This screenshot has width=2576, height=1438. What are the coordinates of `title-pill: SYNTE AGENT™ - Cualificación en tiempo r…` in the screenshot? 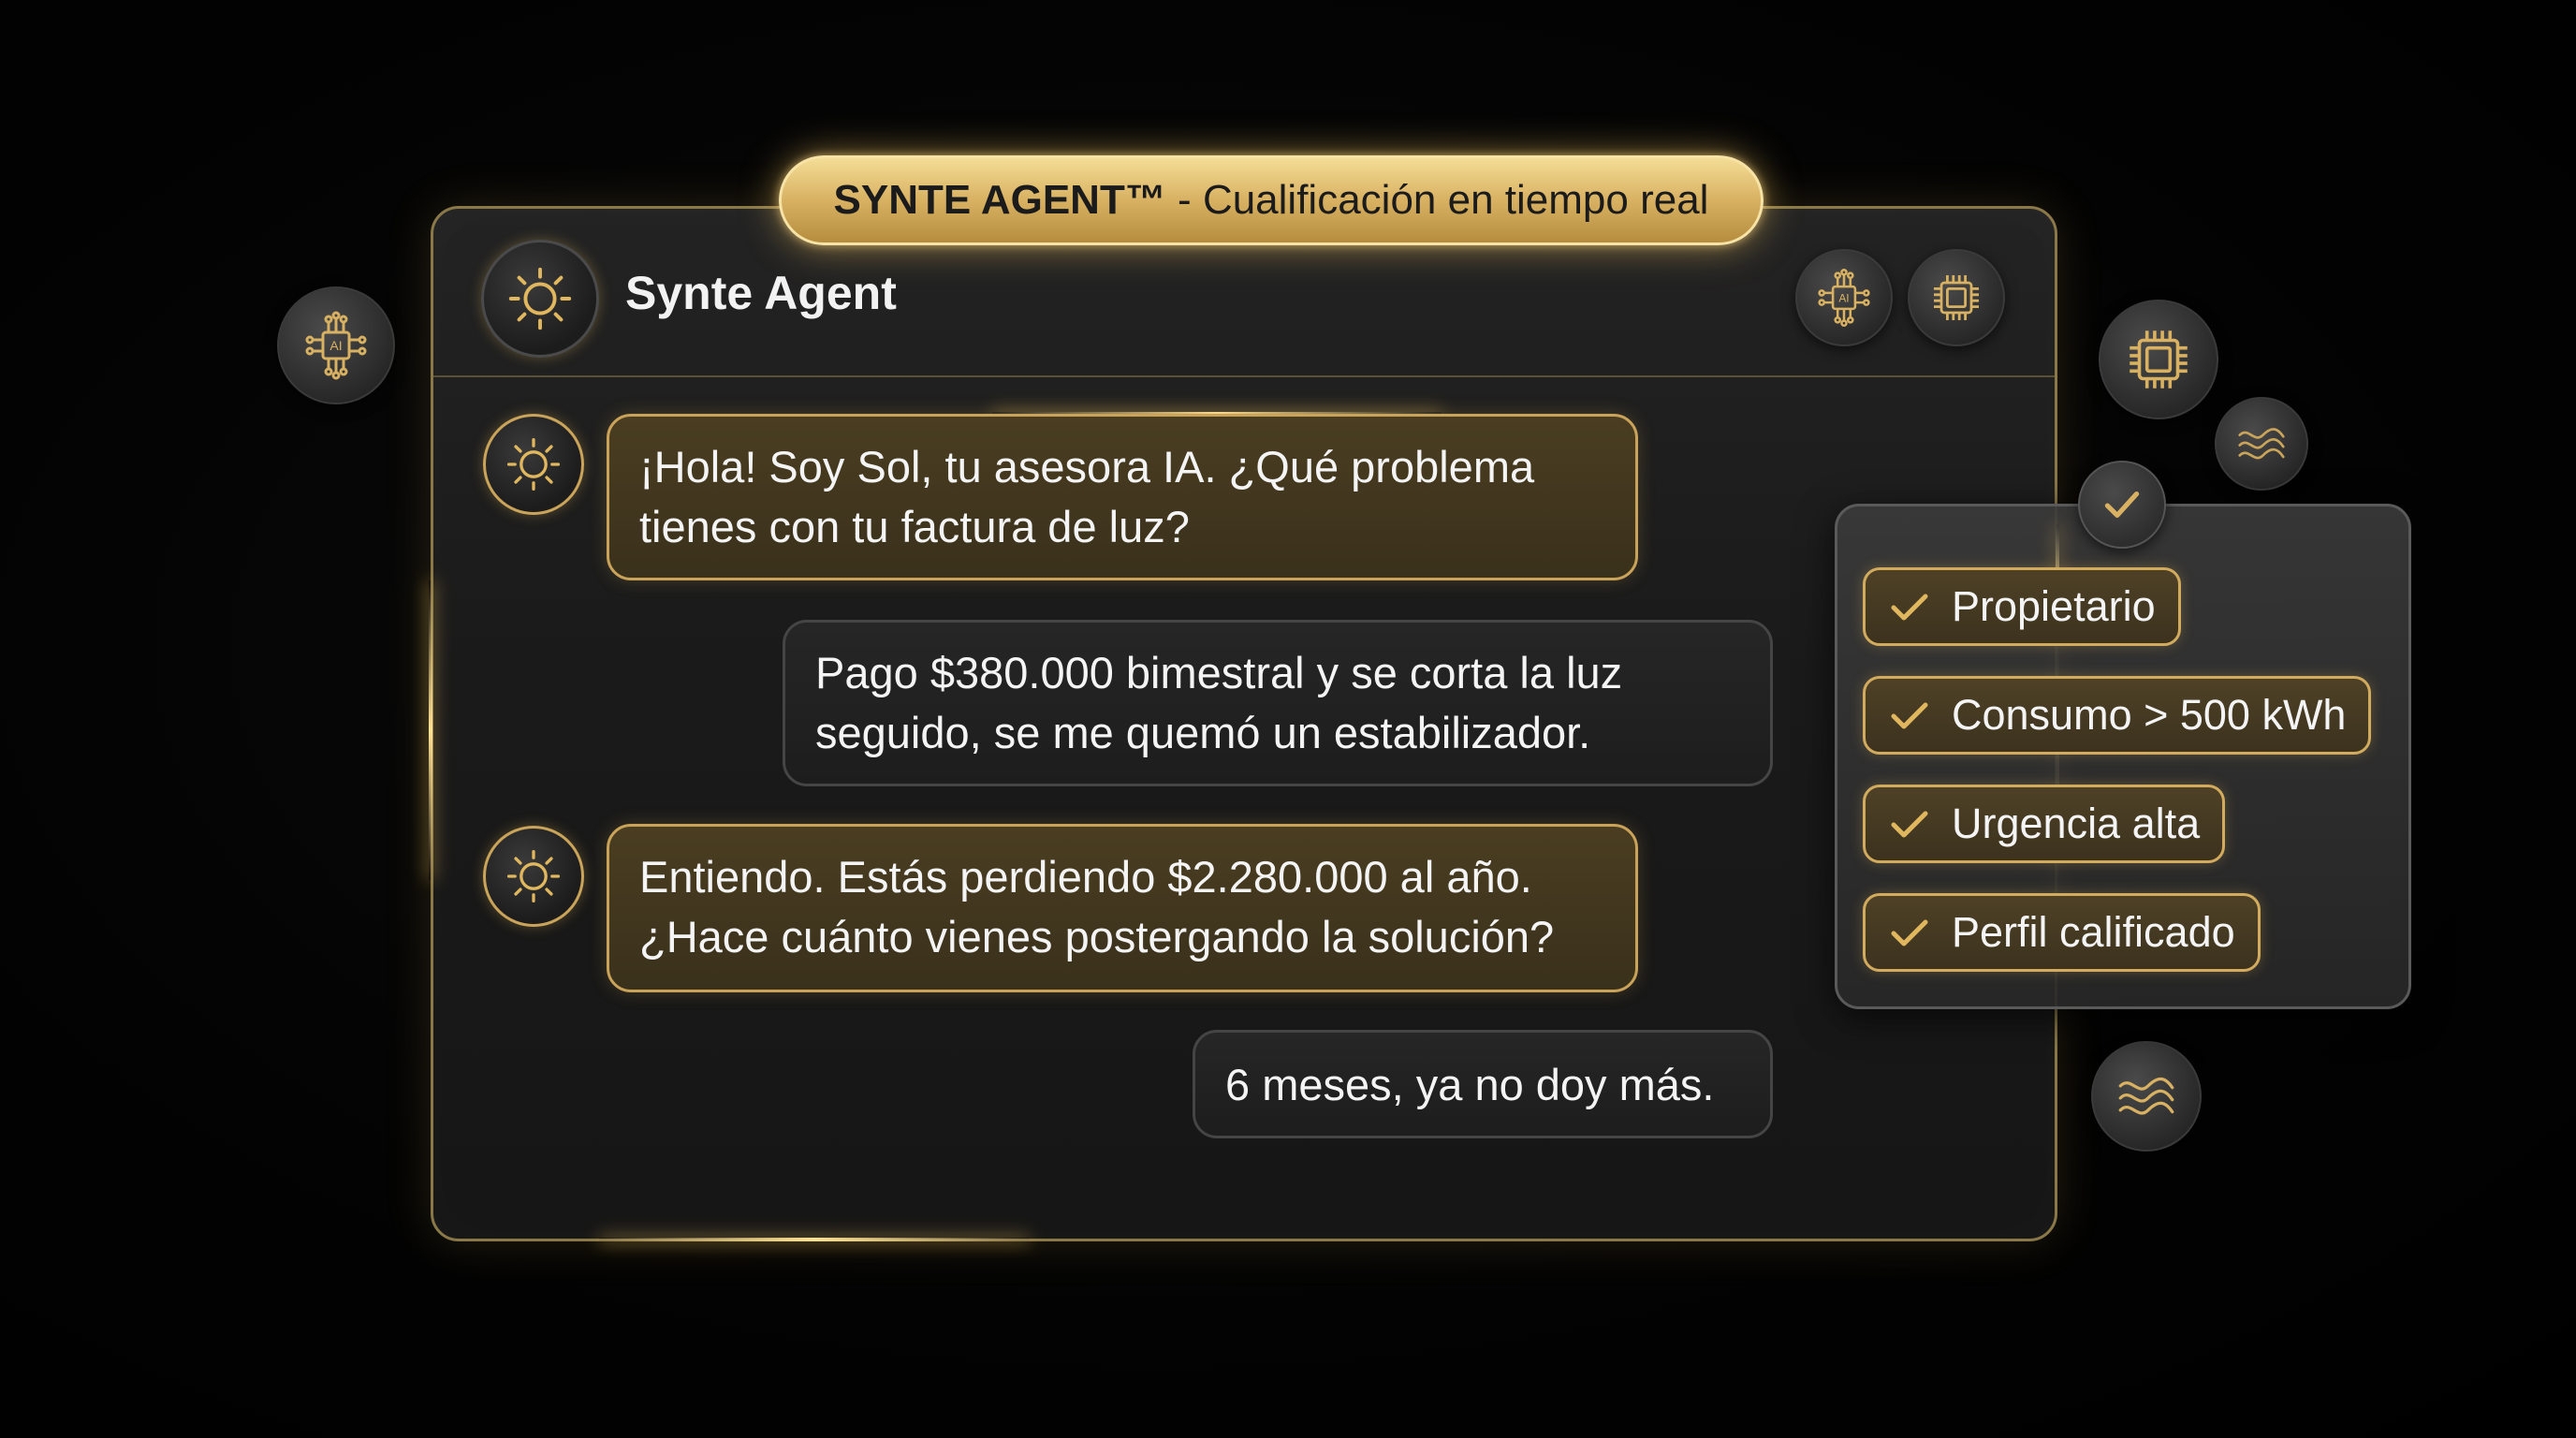 It's located at (1271, 200).